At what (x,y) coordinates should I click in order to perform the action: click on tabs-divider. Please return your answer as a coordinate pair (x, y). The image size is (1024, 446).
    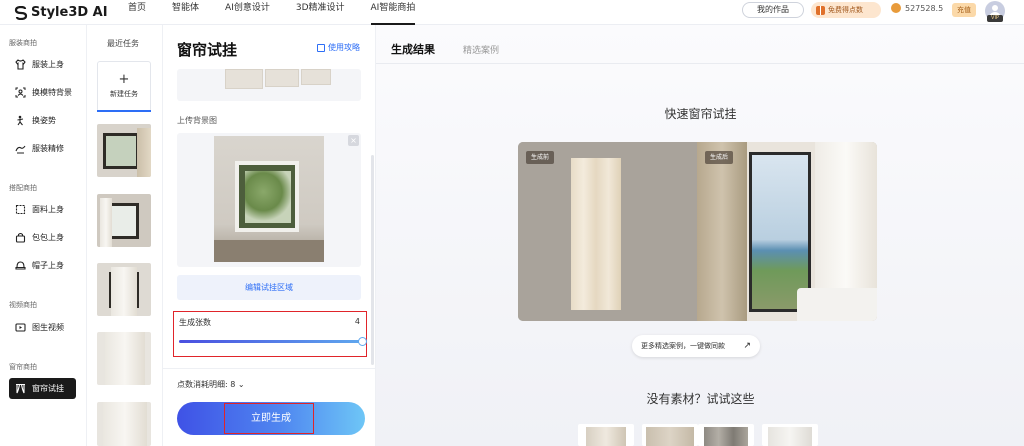
    Looking at the image, I should click on (700, 63).